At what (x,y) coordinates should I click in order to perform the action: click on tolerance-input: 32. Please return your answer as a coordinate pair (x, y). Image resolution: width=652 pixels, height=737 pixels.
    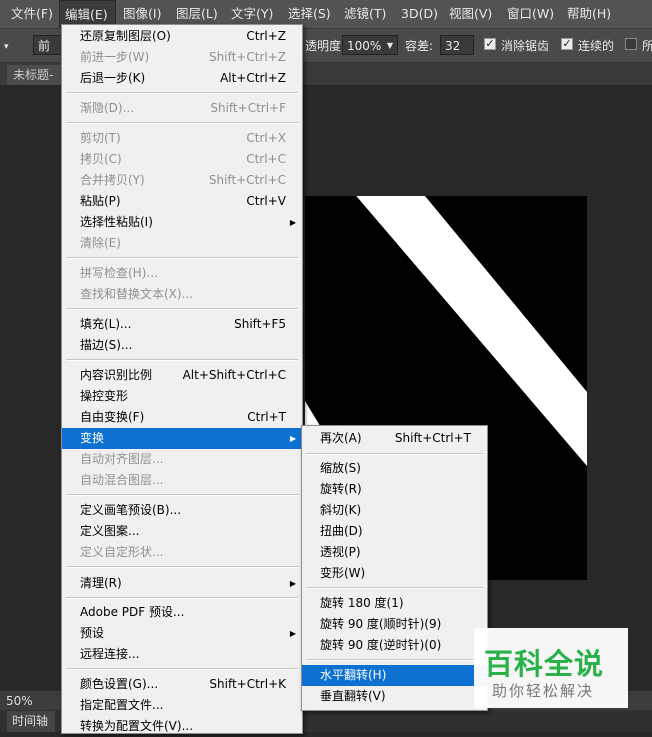
    Looking at the image, I should click on (457, 45).